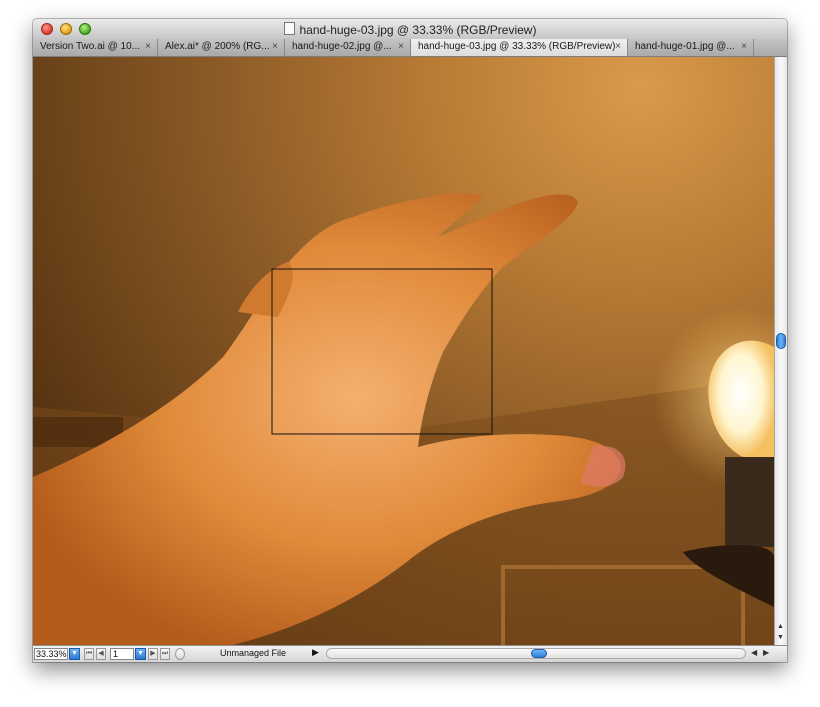 This screenshot has width=820, height=707. Describe the element at coordinates (539, 653) in the screenshot. I see `horizontal-scroll-thumb` at that location.